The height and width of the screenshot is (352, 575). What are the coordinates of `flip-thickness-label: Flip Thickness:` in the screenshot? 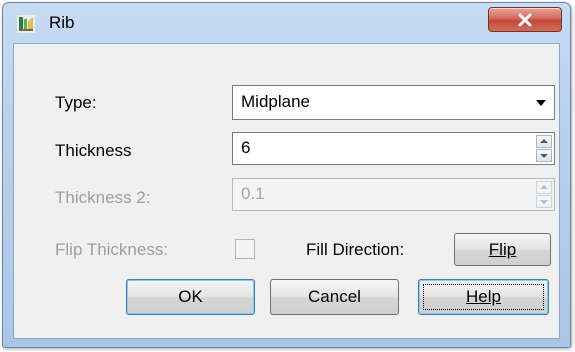 It's located at (112, 249).